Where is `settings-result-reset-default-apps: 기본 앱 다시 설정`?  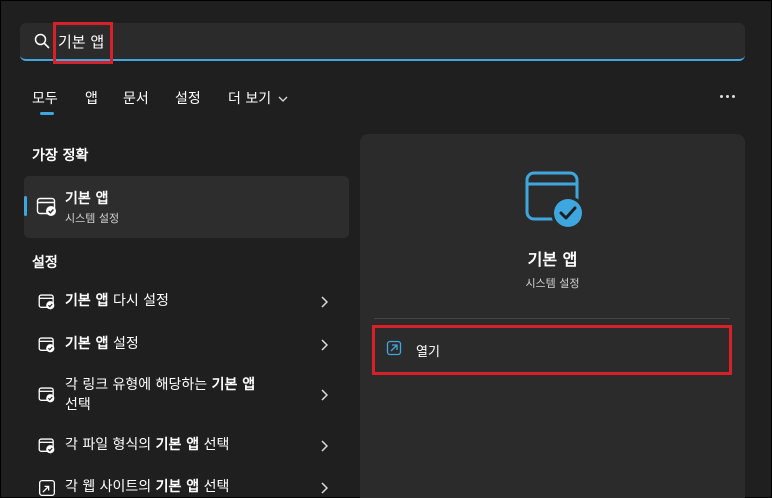 settings-result-reset-default-apps: 기본 앱 다시 설정 is located at coordinates (186, 302).